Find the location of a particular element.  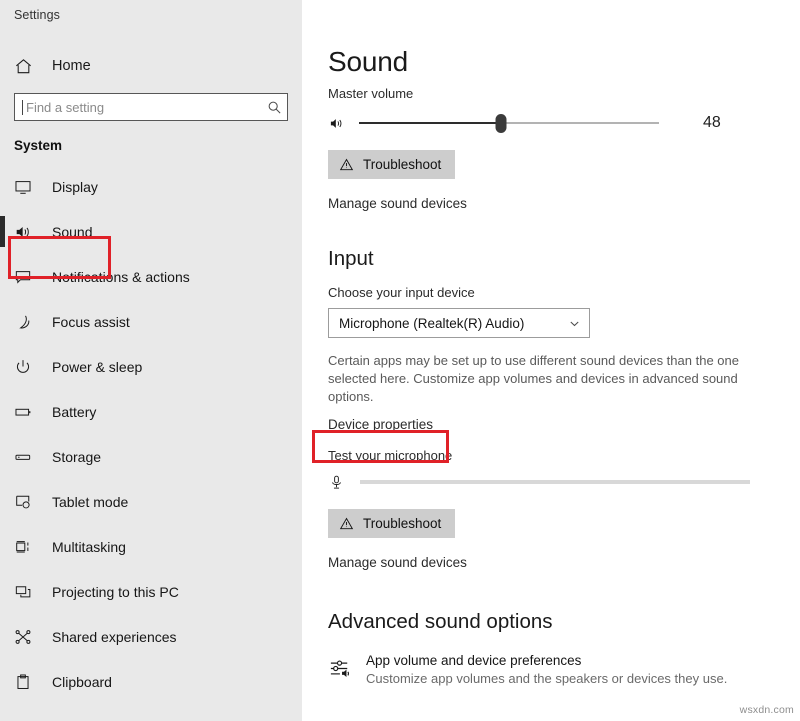

sidebar-item-display-label: Display is located at coordinates (75, 186).